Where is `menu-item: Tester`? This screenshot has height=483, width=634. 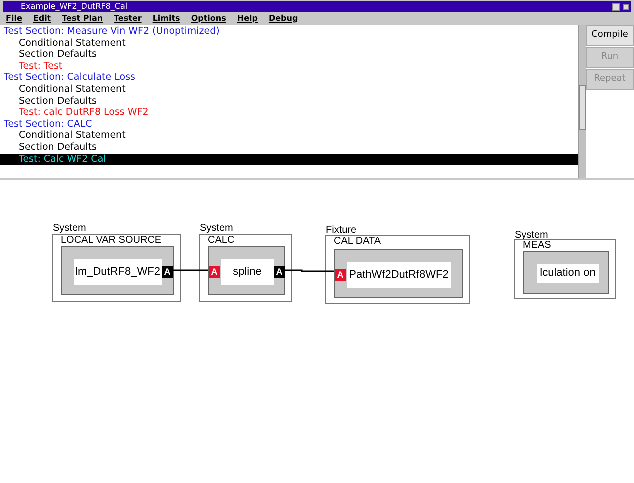
menu-item: Tester is located at coordinates (128, 19).